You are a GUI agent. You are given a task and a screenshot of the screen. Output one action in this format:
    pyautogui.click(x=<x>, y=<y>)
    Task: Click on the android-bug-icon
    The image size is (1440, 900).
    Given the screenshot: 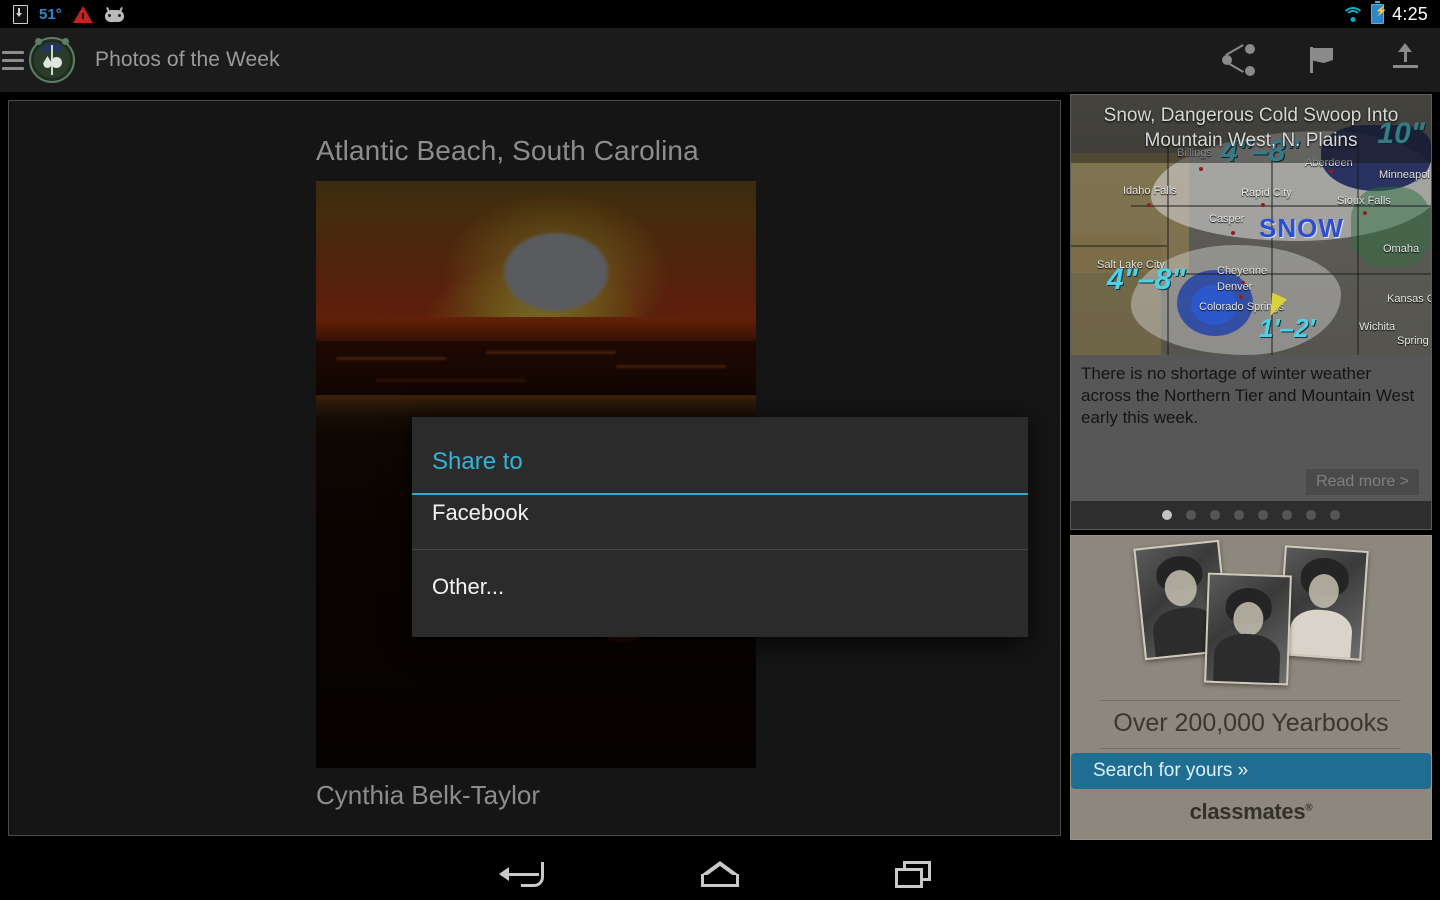 What is the action you would take?
    pyautogui.click(x=114, y=14)
    